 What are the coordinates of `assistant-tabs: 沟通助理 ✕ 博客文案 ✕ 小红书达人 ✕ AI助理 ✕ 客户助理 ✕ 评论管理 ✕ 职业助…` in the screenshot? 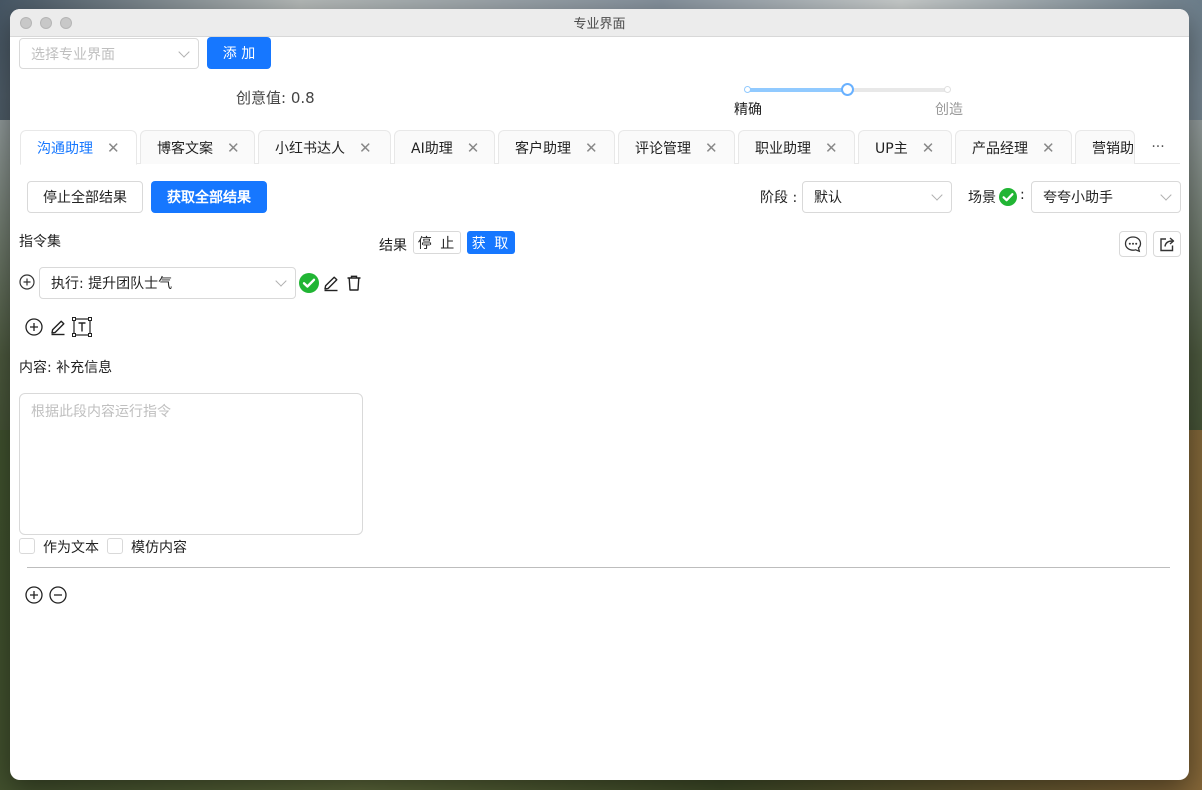 It's located at (600, 147).